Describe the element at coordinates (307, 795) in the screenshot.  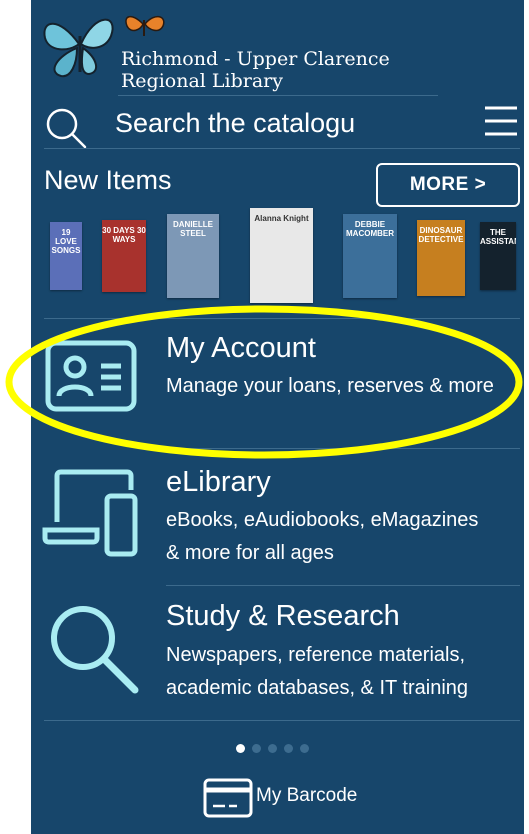
I see `my-barcode-label: My Barcode` at that location.